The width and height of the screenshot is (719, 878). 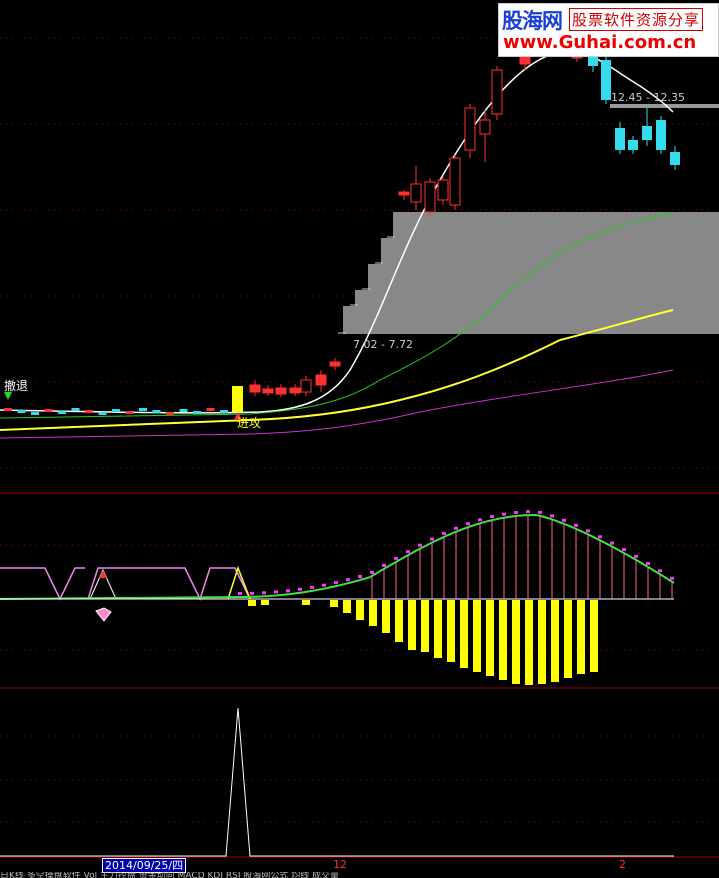 I want to click on selected-date-label: 2014/09/25/四, so click(x=144, y=865).